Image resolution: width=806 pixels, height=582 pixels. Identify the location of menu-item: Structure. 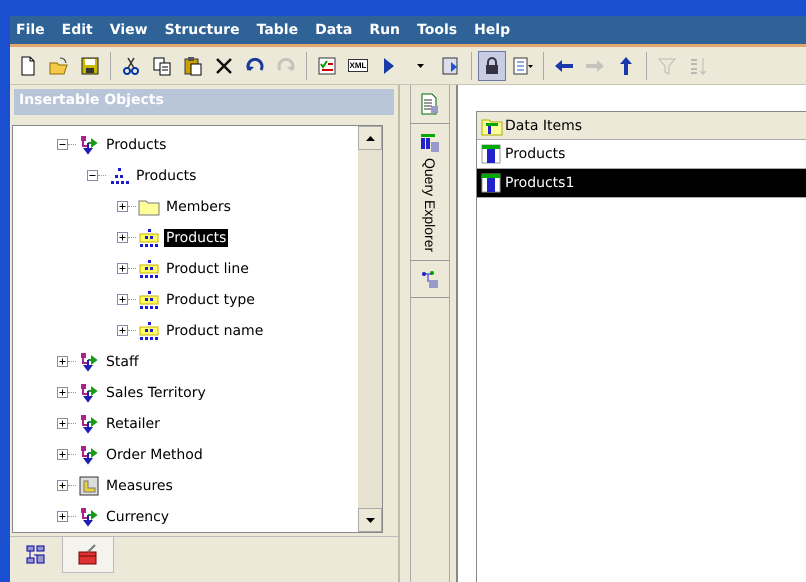
(202, 30).